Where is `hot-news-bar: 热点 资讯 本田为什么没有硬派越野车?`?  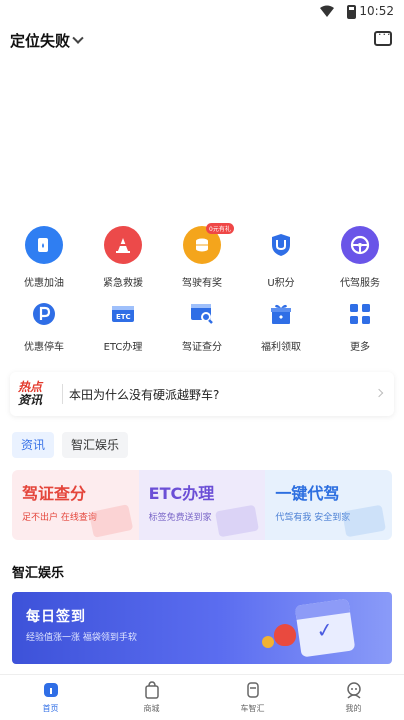 hot-news-bar: 热点 资讯 本田为什么没有硬派越野车? is located at coordinates (202, 394).